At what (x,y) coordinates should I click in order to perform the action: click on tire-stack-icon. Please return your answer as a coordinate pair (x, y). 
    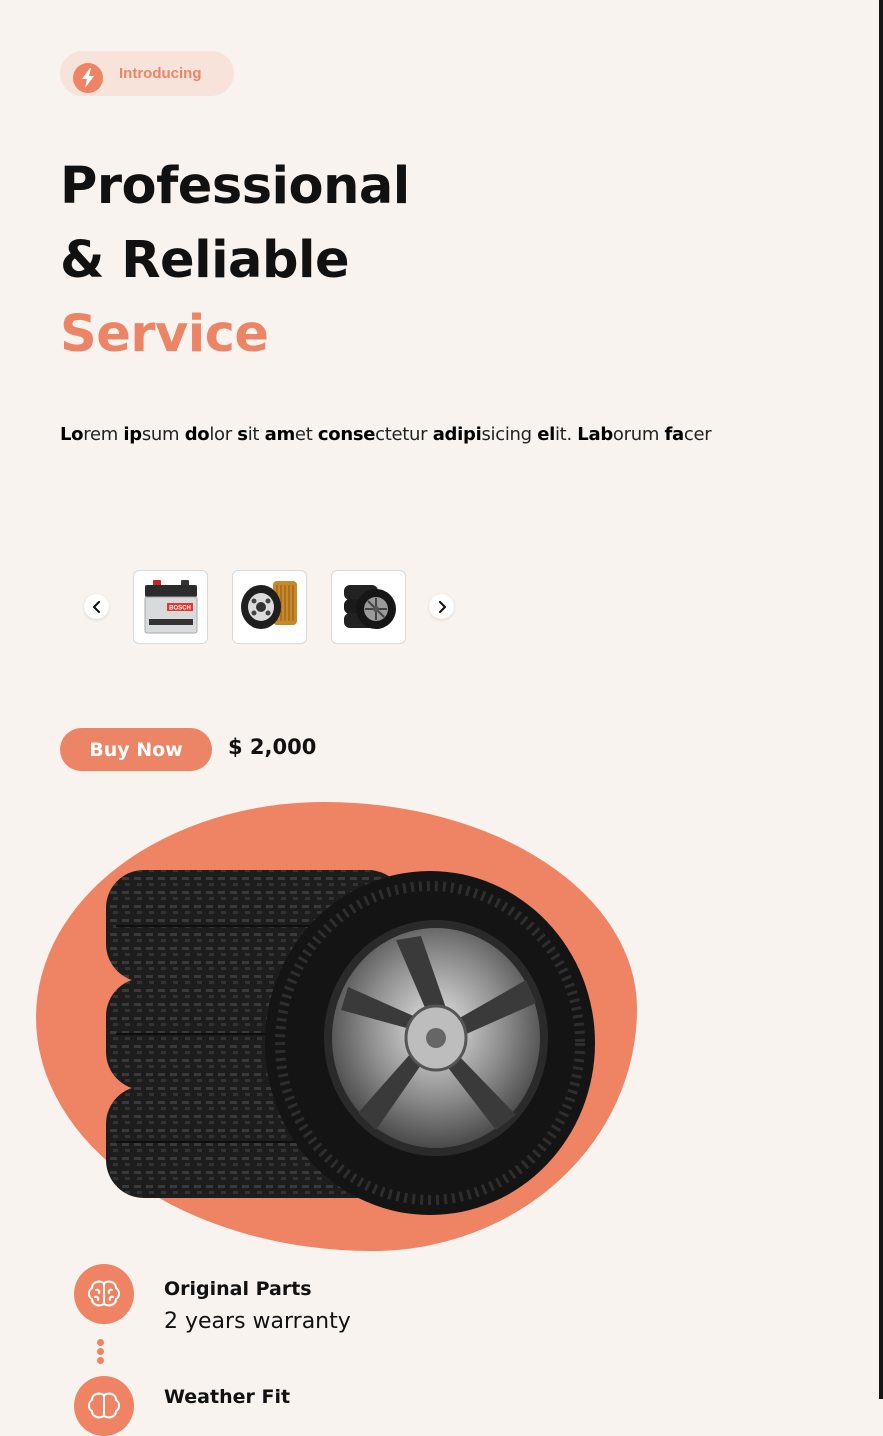
    Looking at the image, I should click on (369, 607).